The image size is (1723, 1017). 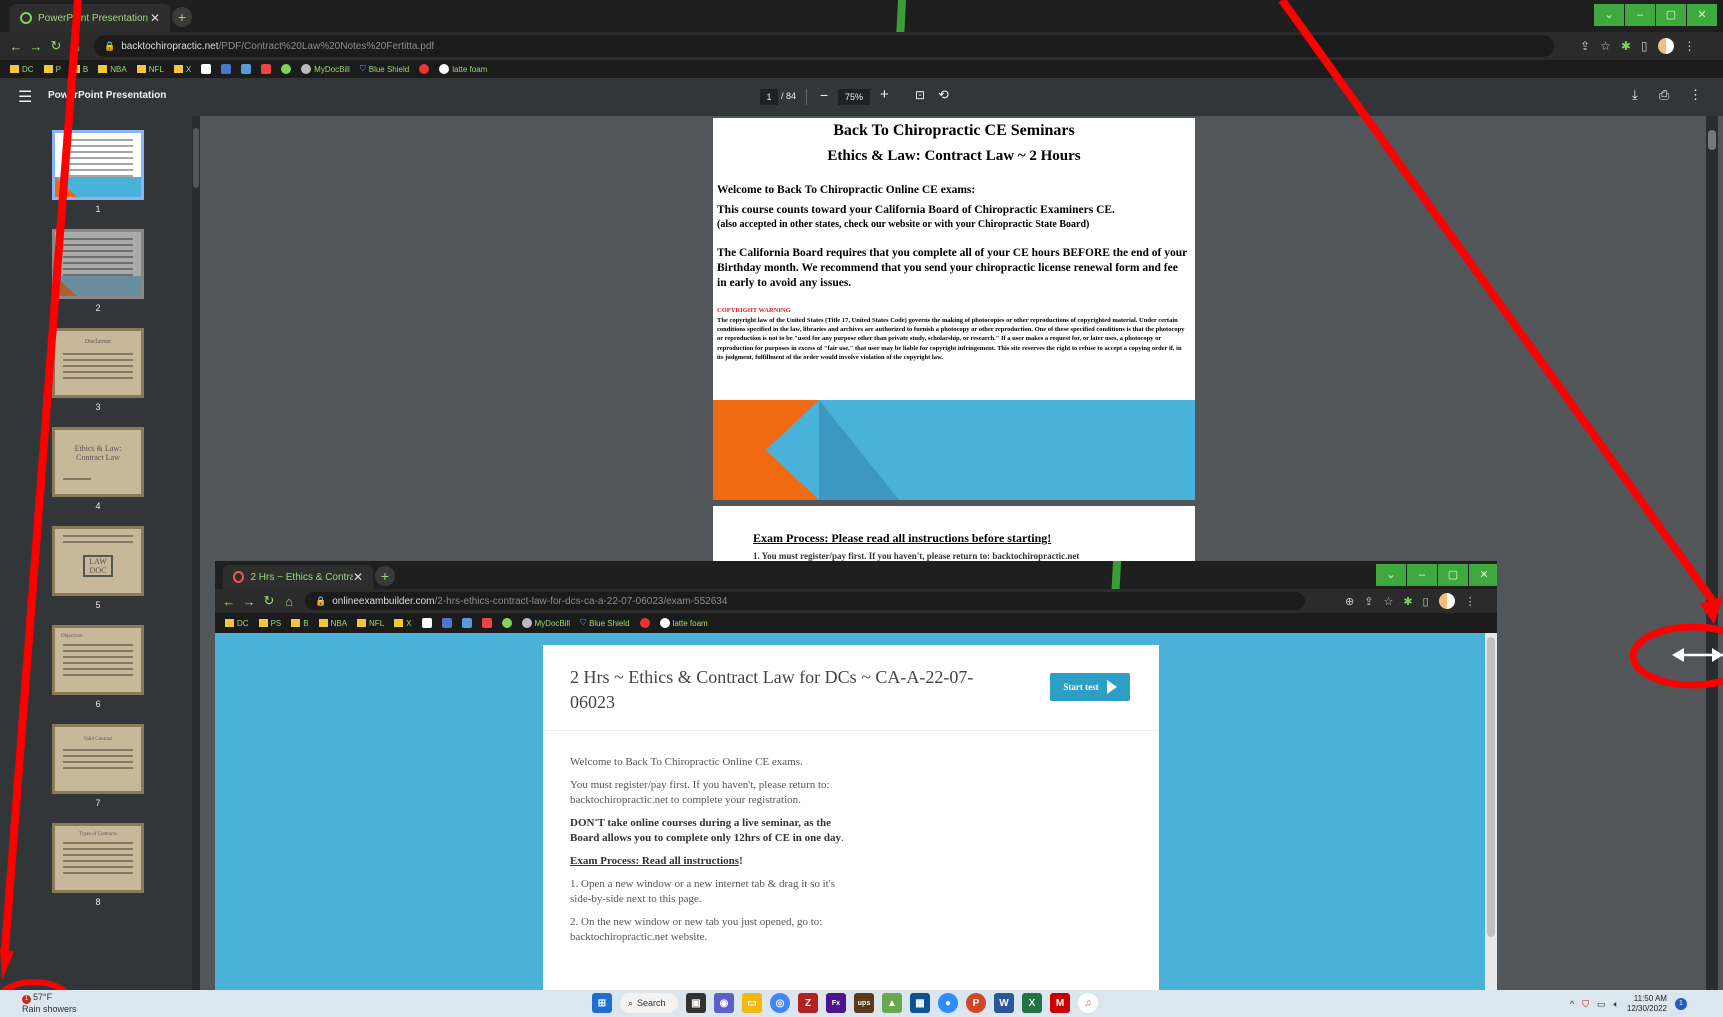 I want to click on chat-icon: ◉, so click(x=724, y=1003).